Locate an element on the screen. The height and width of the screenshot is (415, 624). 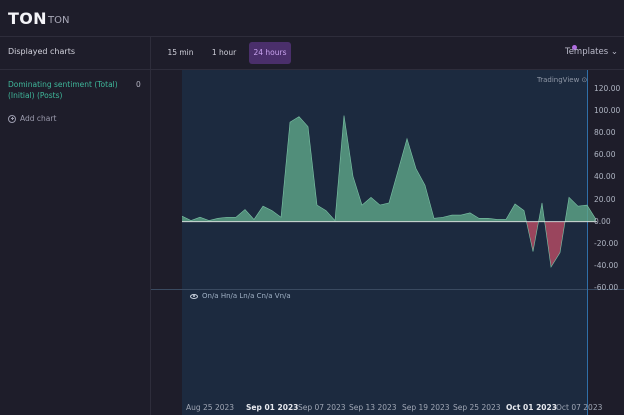
x-tick-label: Sep 13 2023 is located at coordinates (373, 407).